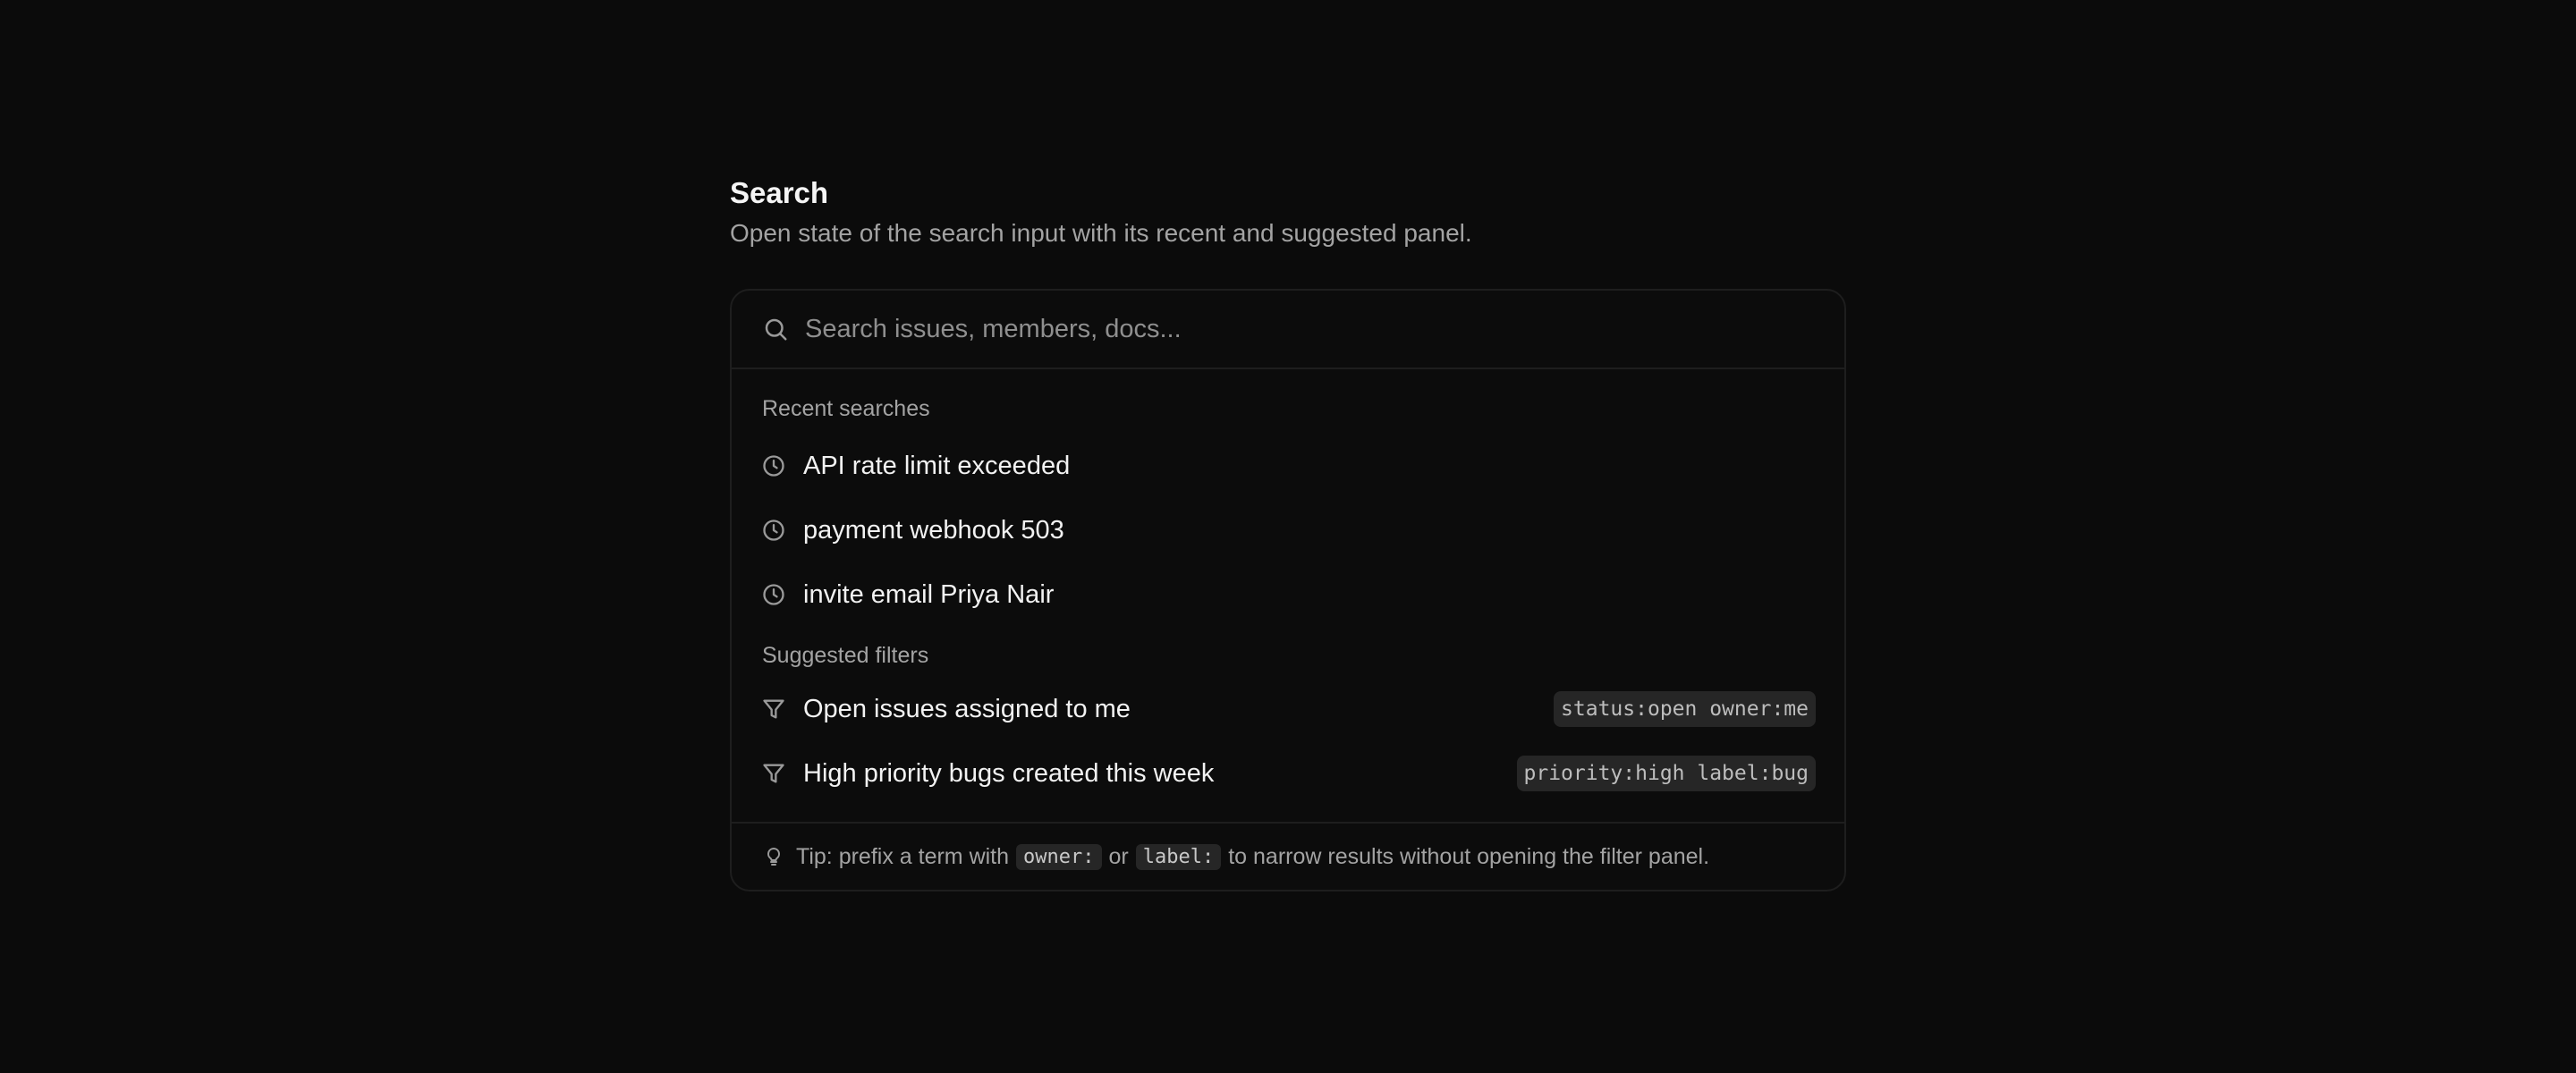 The image size is (2576, 1073). What do you see at coordinates (1288, 594) in the screenshot?
I see `recent-search-item: invite email Priya Nair` at bounding box center [1288, 594].